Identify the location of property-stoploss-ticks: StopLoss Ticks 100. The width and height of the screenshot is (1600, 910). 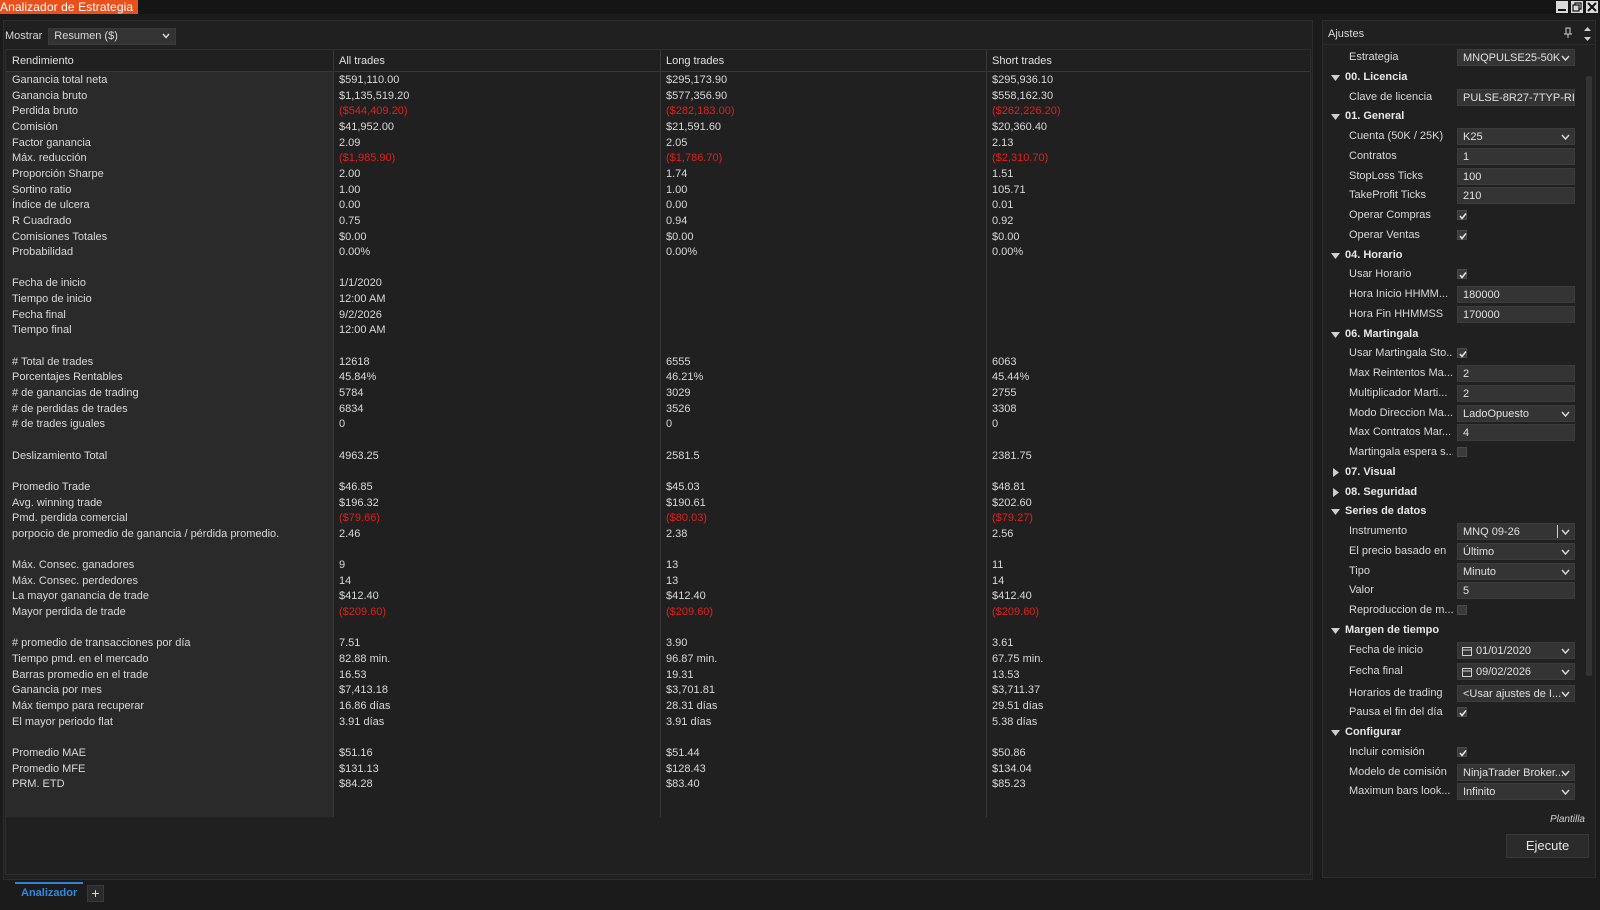
(1454, 176).